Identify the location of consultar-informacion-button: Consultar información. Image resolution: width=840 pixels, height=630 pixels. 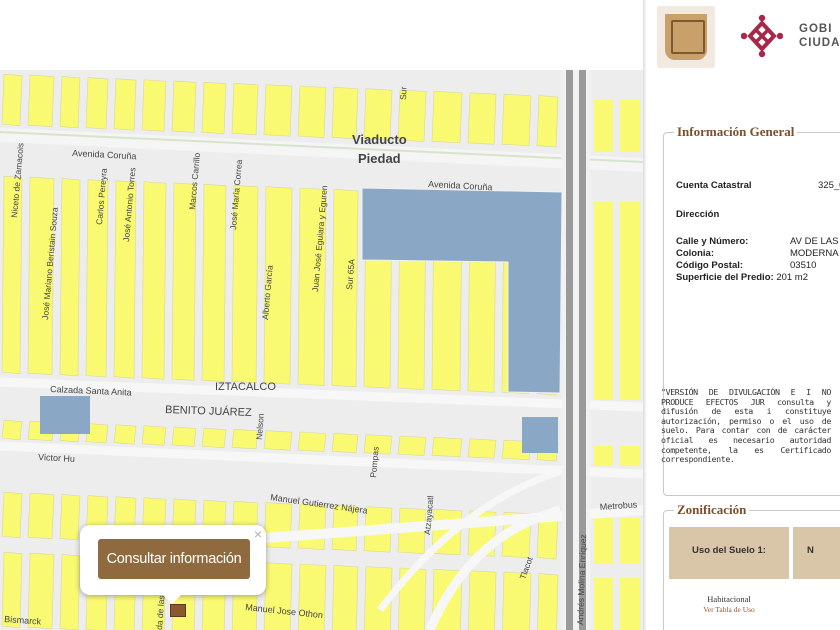
(174, 559).